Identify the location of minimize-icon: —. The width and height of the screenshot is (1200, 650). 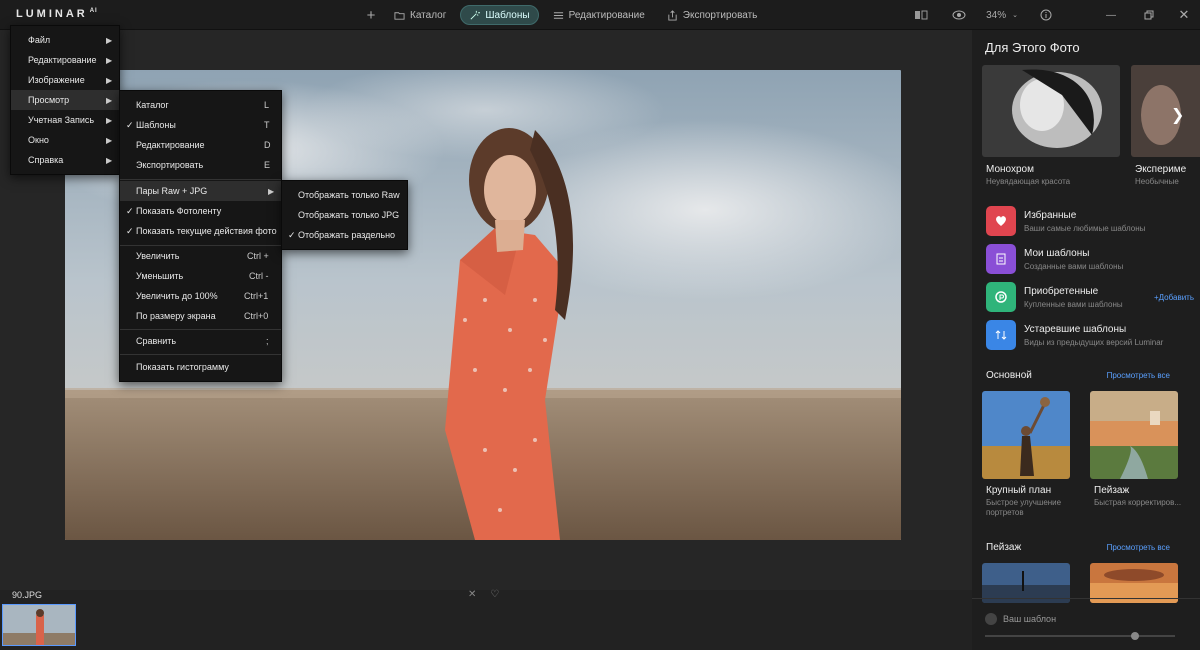
(1111, 15).